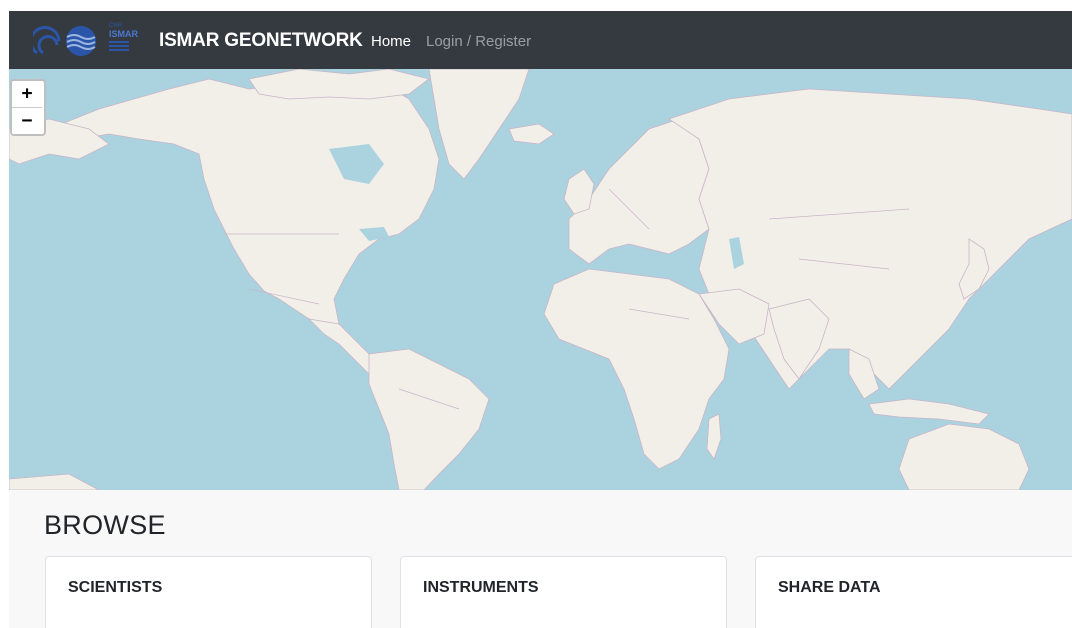 Image resolution: width=1072 pixels, height=628 pixels. What do you see at coordinates (261, 41) in the screenshot?
I see `brand-title: ISMAR GEONETWORK` at bounding box center [261, 41].